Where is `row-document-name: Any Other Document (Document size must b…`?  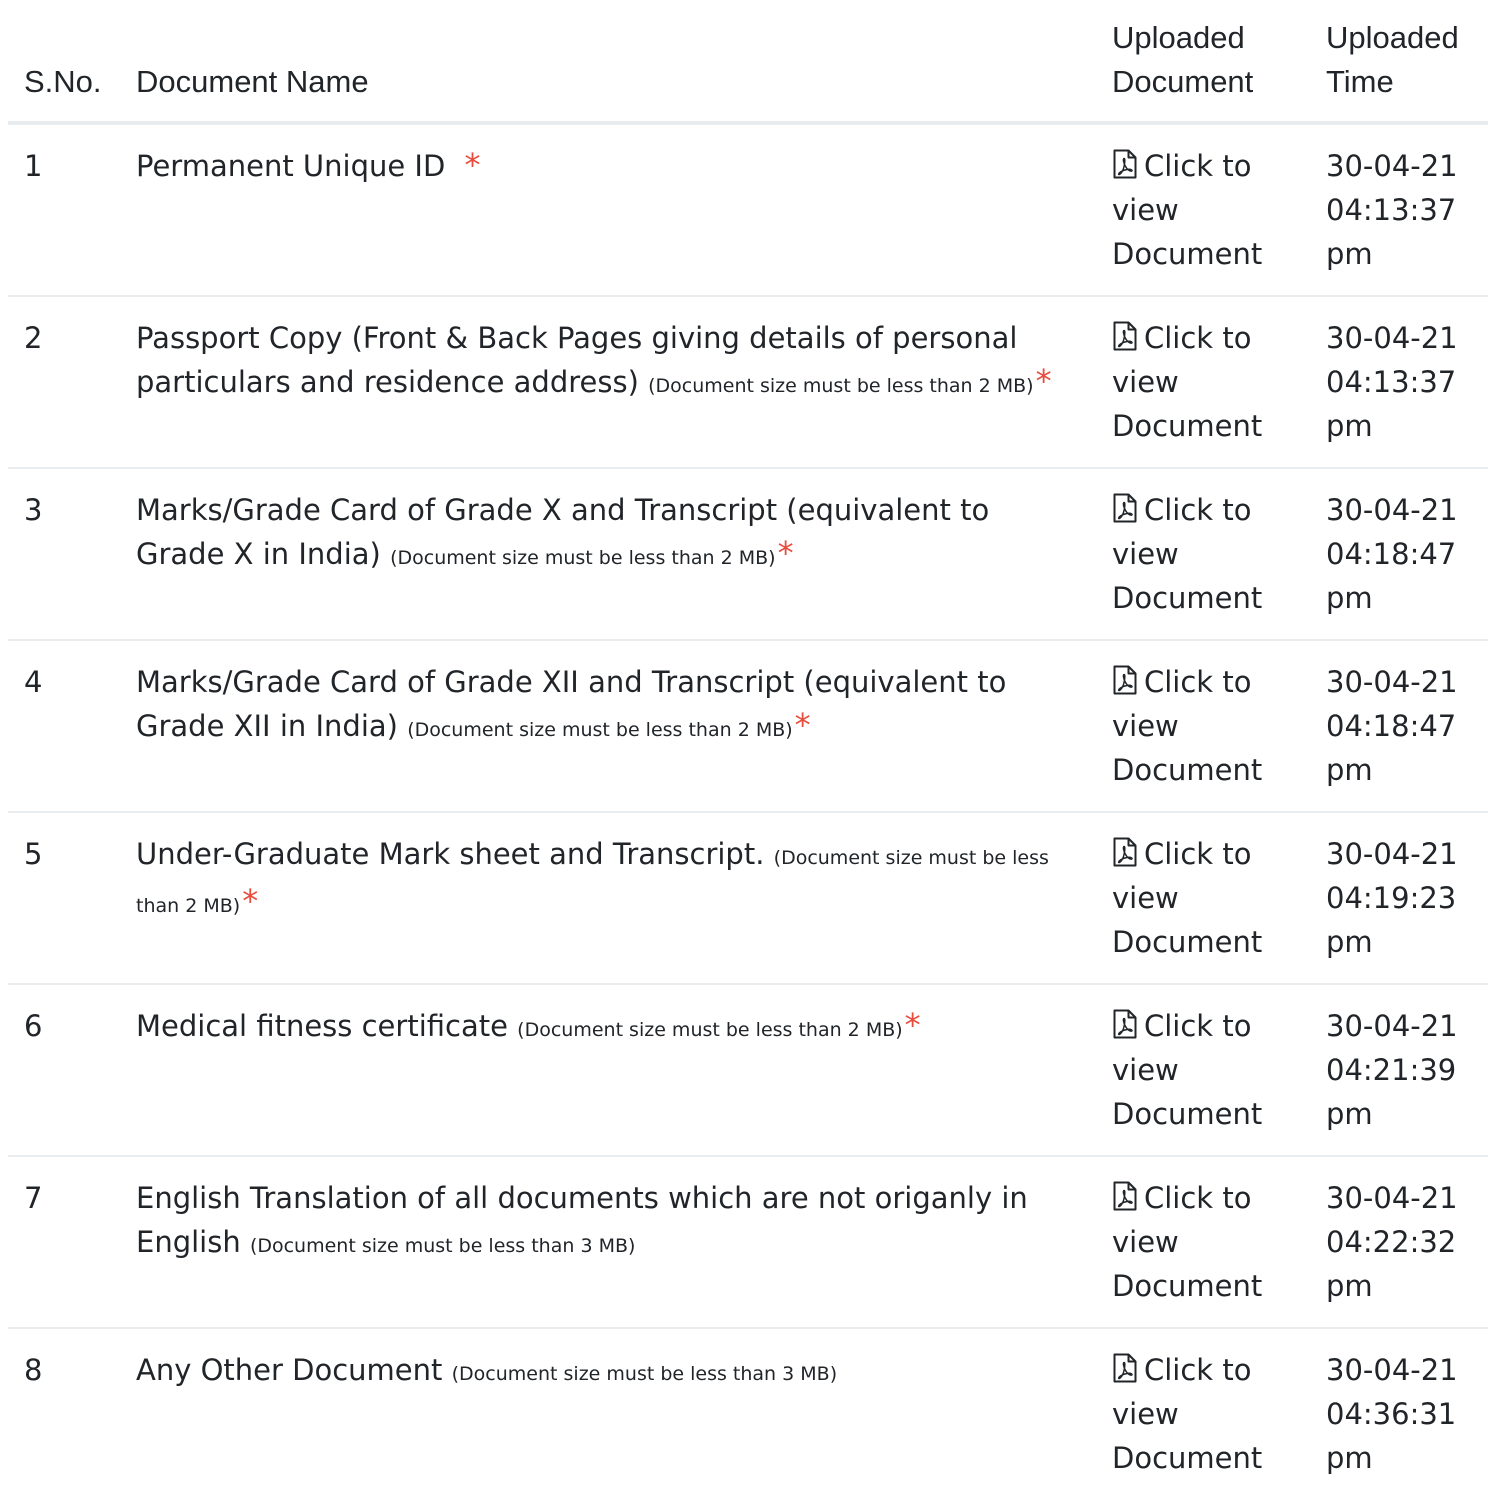
row-document-name: Any Other Document (Document size must b… is located at coordinates (608, 1413).